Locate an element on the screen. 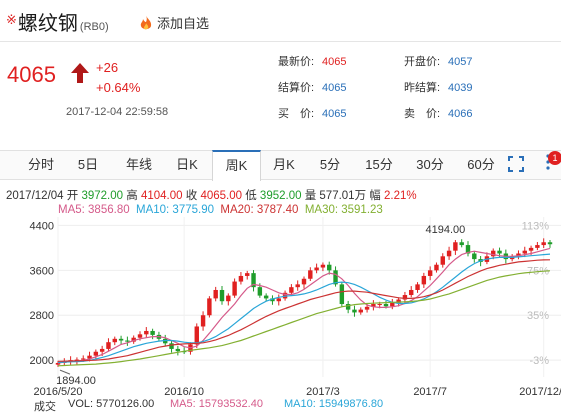 This screenshot has height=414, width=561. fields_right-row: 昨结算: 4039 is located at coordinates (438, 92).